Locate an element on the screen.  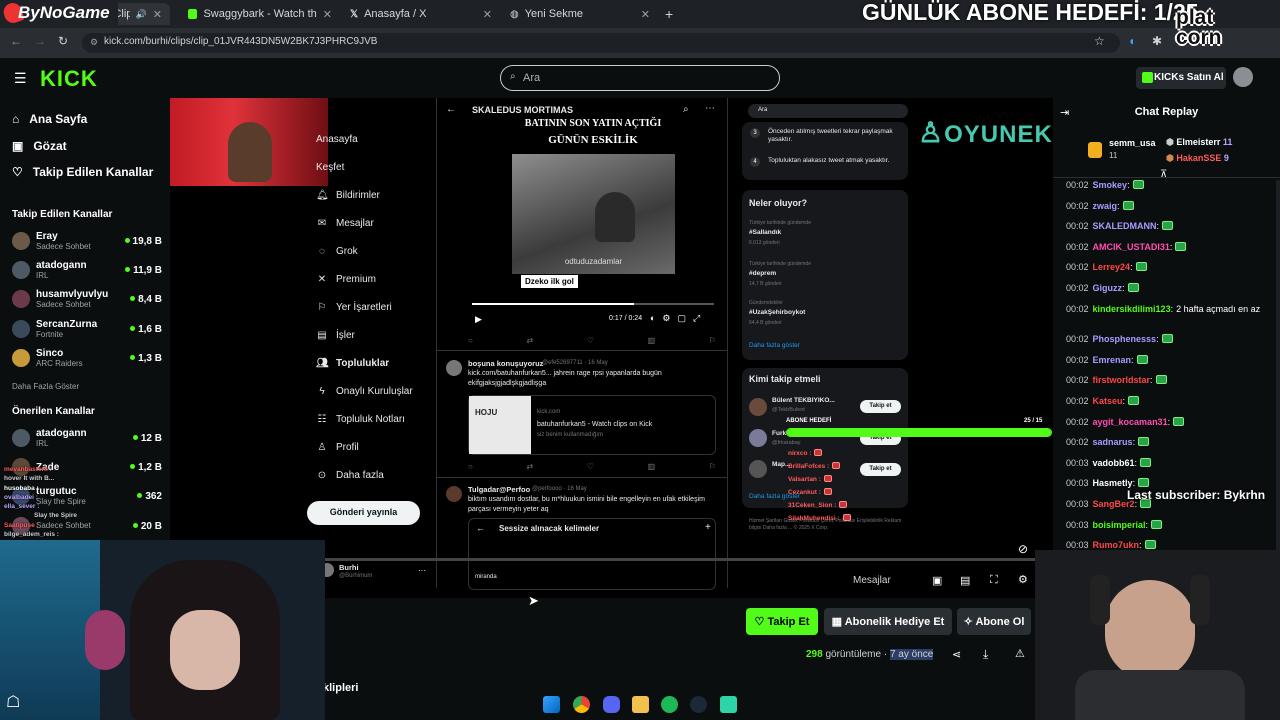
chat-username: SKALEDMANN is located at coordinates (1125, 226).